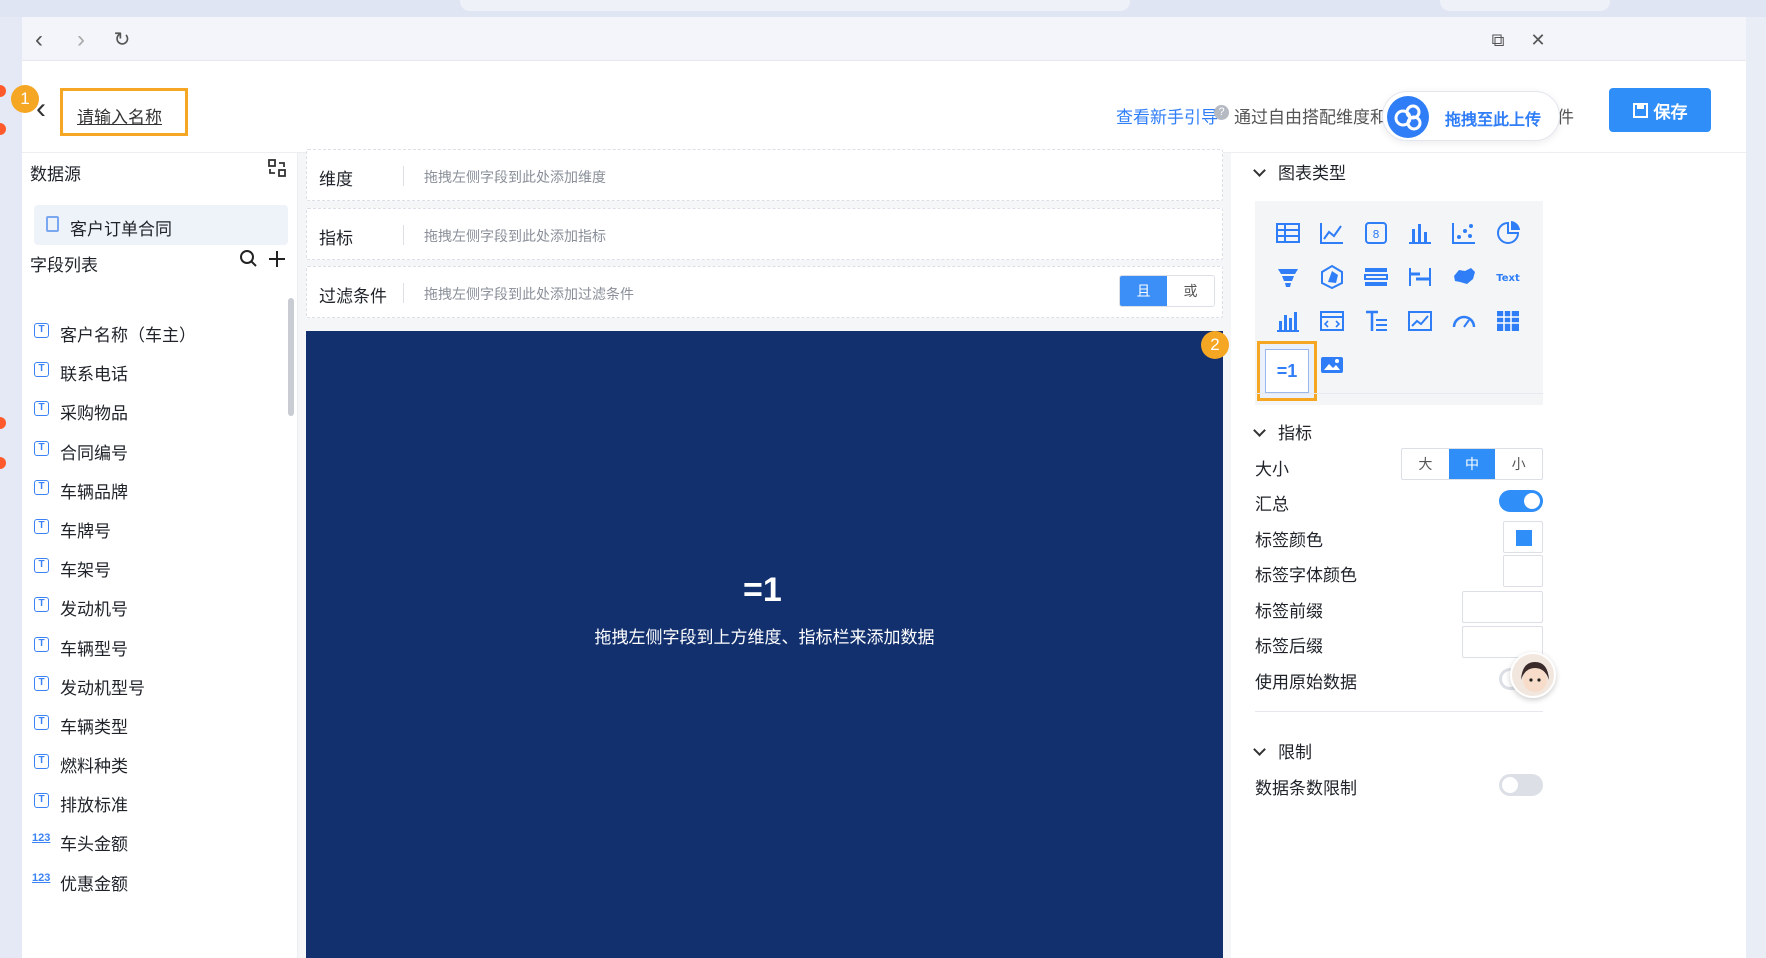  What do you see at coordinates (1332, 233) in the screenshot?
I see `line-chart-icon` at bounding box center [1332, 233].